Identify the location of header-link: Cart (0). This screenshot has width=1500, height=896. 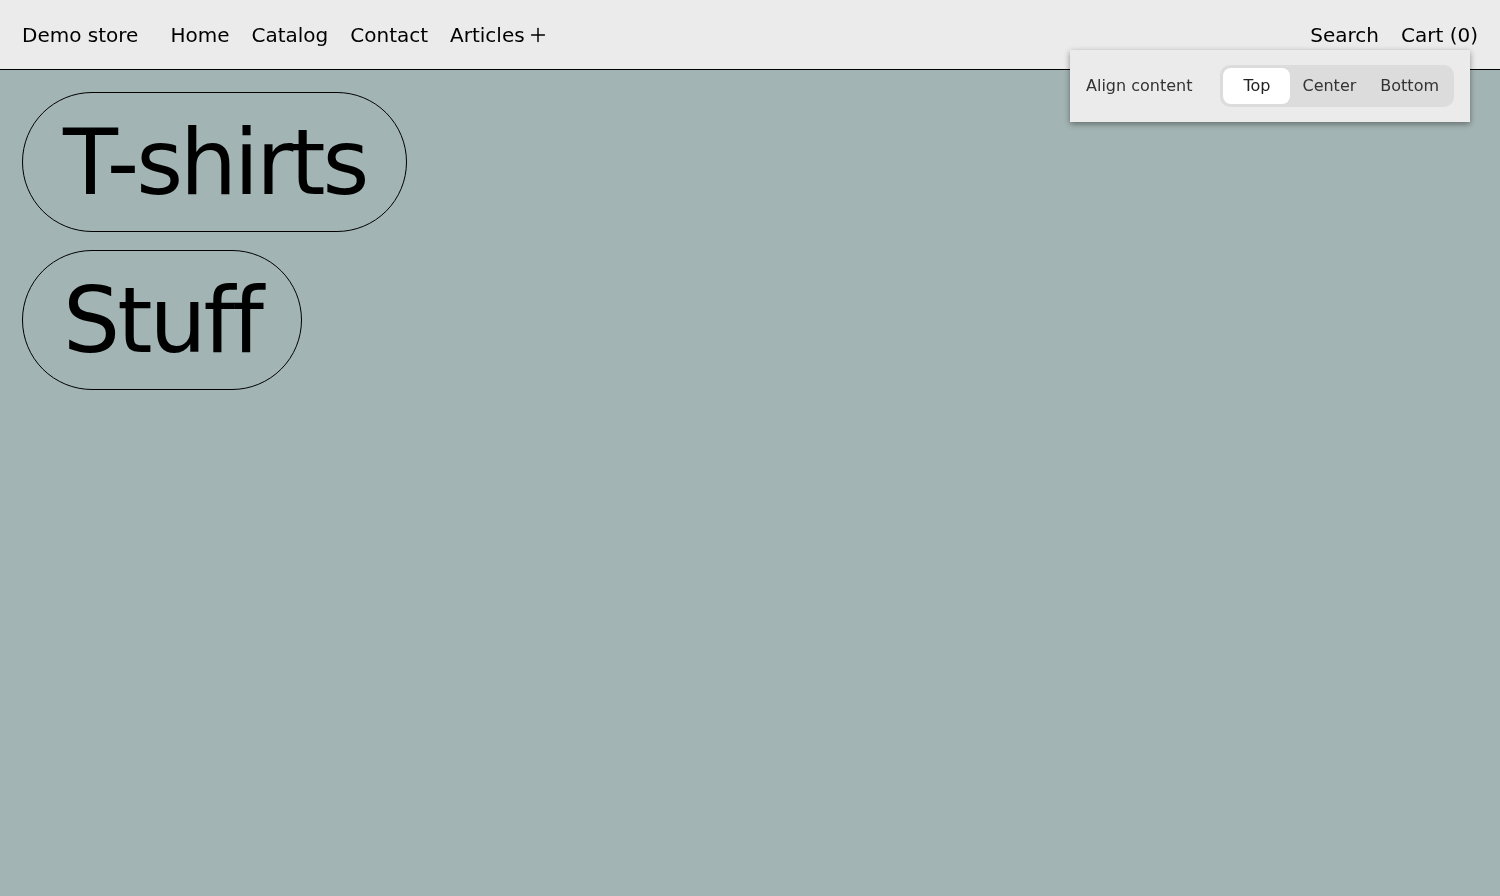
(1439, 34).